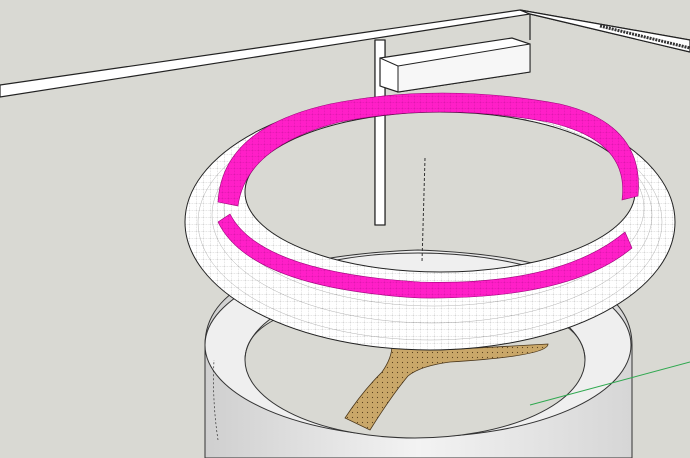 This screenshot has height=458, width=690. What do you see at coordinates (455, 65) in the screenshot?
I see `wall-shelf-box` at bounding box center [455, 65].